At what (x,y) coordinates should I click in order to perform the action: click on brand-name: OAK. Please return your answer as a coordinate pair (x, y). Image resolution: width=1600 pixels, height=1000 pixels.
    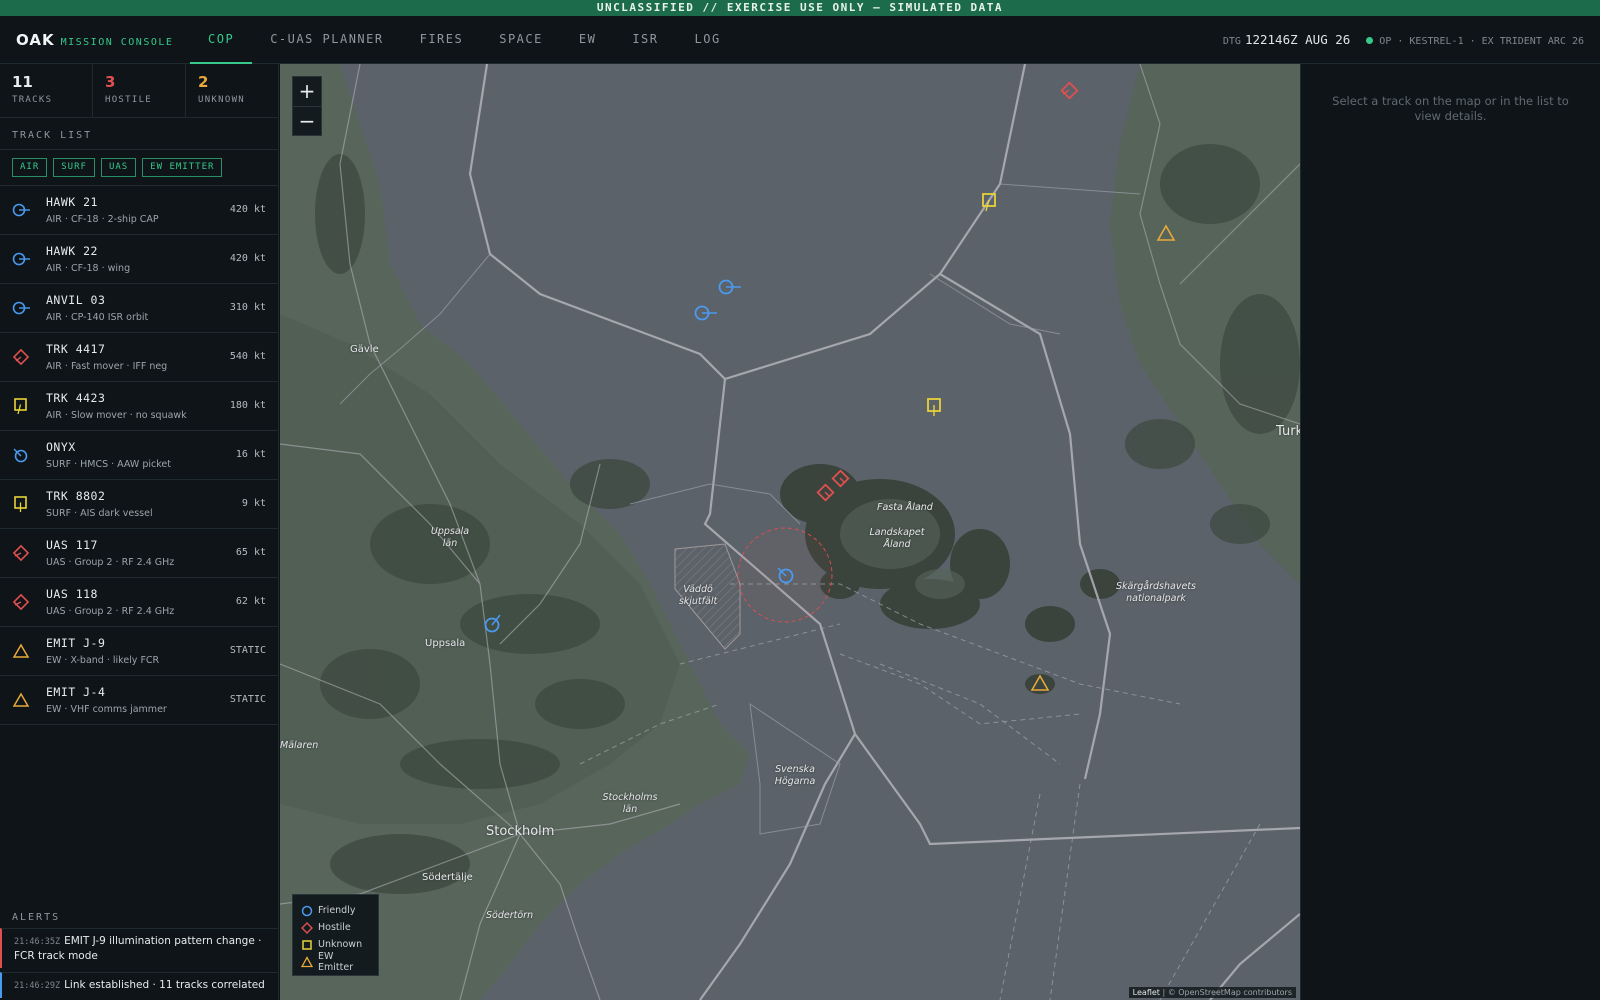
    Looking at the image, I should click on (35, 40).